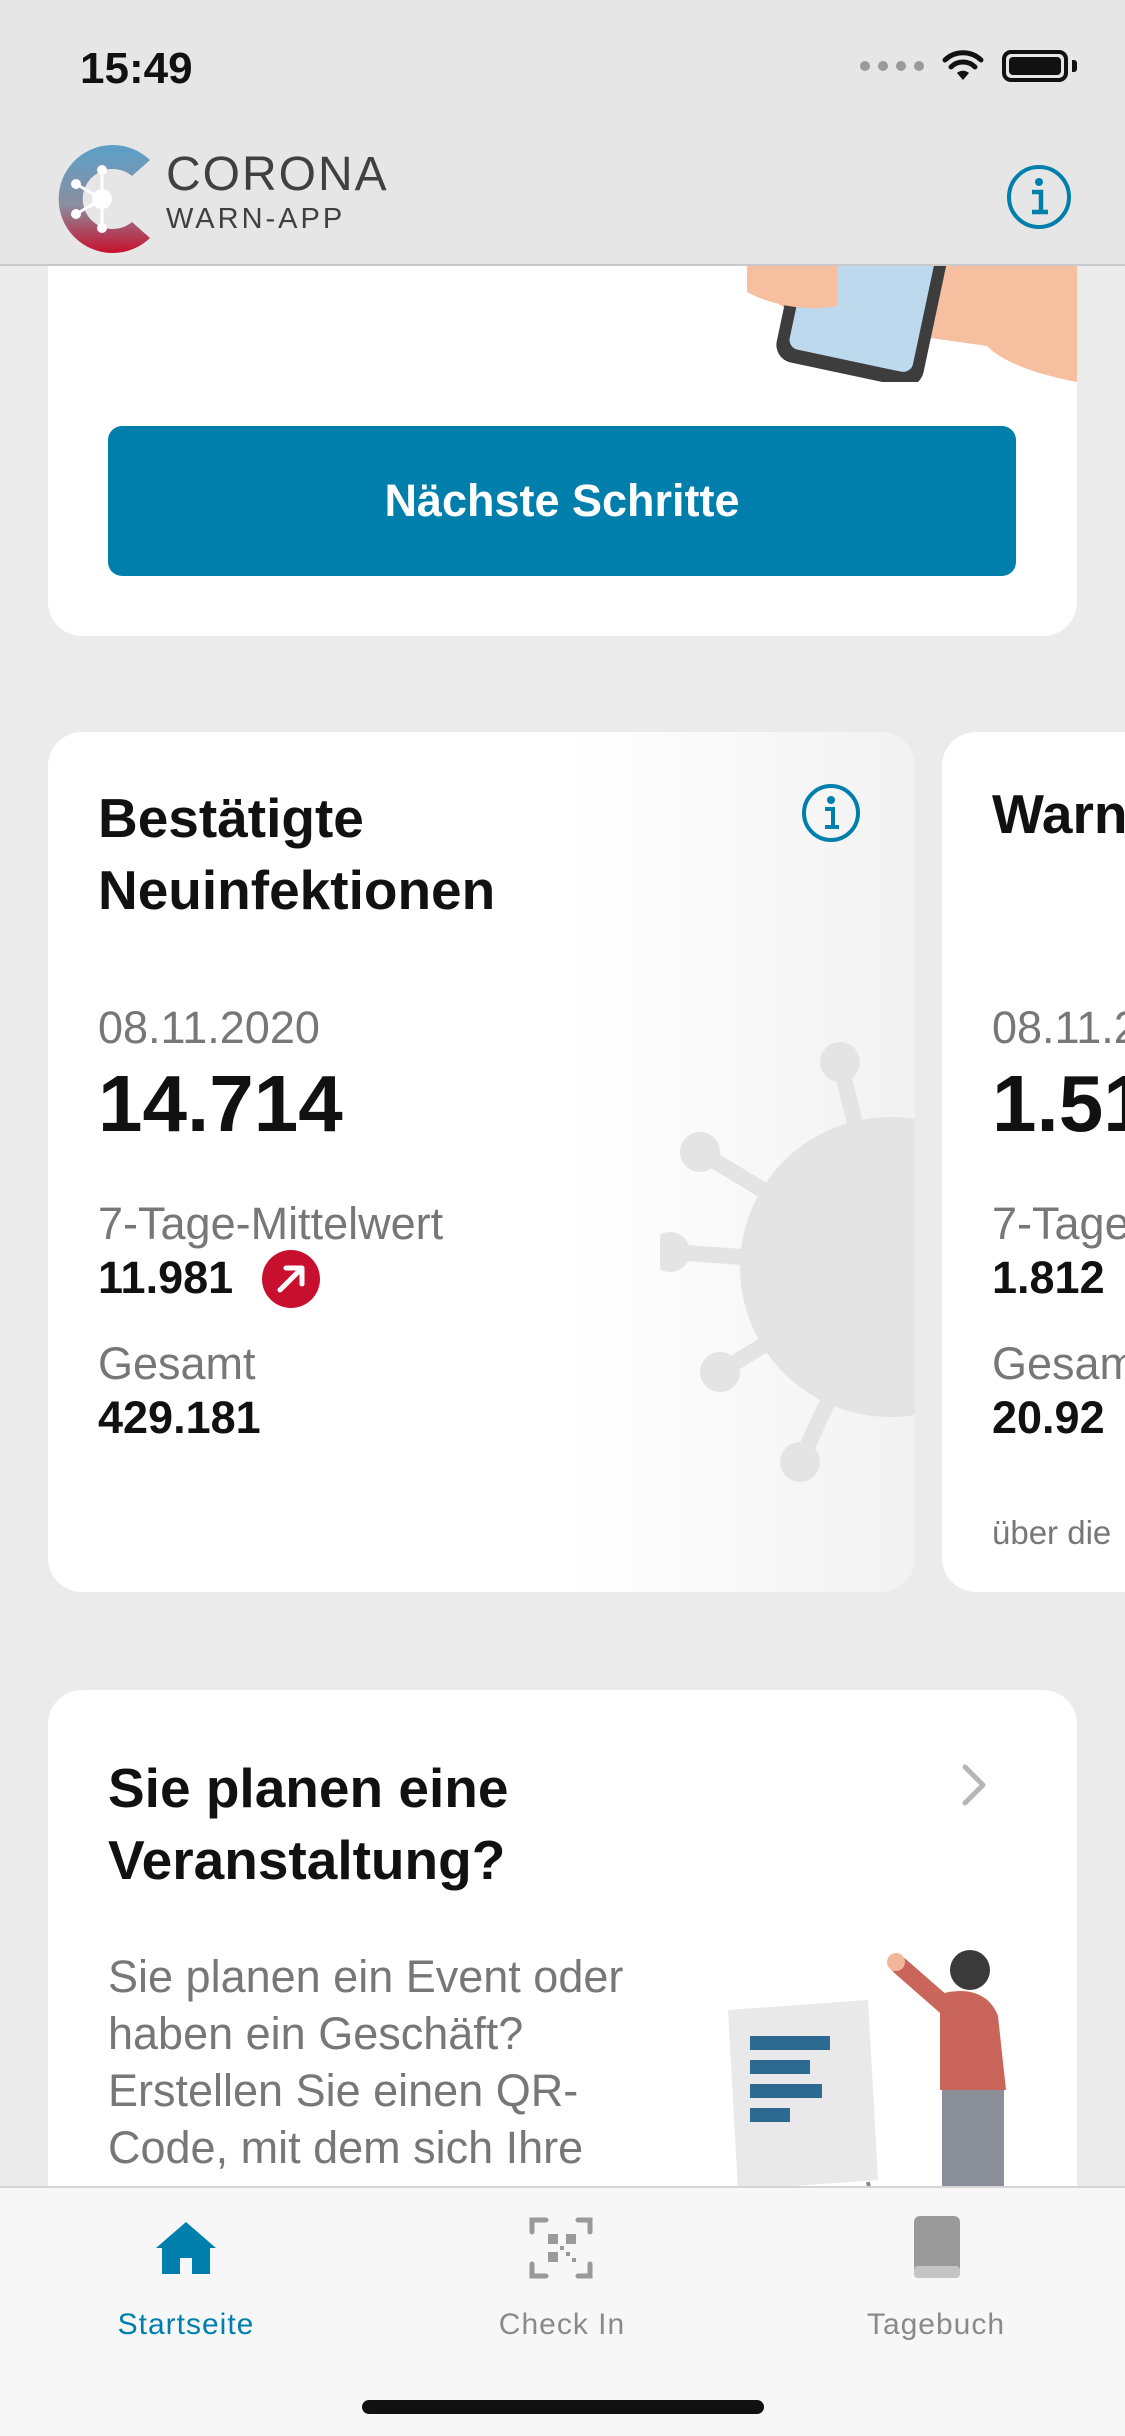 This screenshot has width=1125, height=2436. Describe the element at coordinates (277, 174) in the screenshot. I see `logo-title: CORONA` at that location.